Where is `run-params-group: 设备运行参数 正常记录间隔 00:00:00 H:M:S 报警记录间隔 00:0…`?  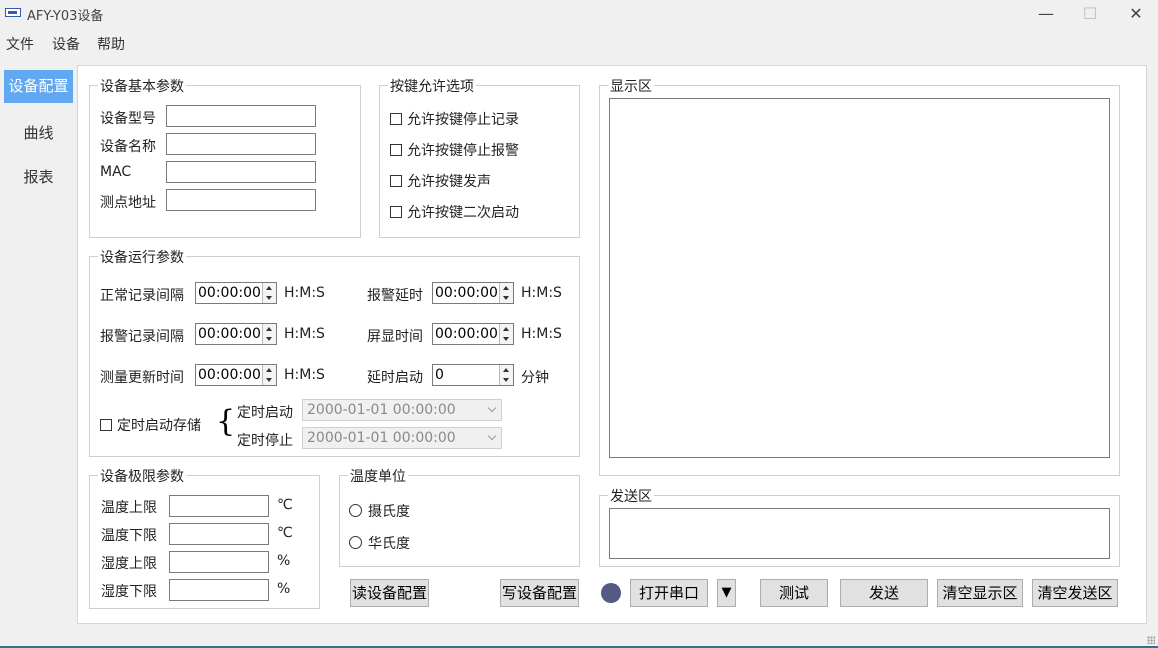
run-params-group: 设备运行参数 正常记录间隔 00:00:00 H:M:S 报警记录间隔 00:0… is located at coordinates (334, 352).